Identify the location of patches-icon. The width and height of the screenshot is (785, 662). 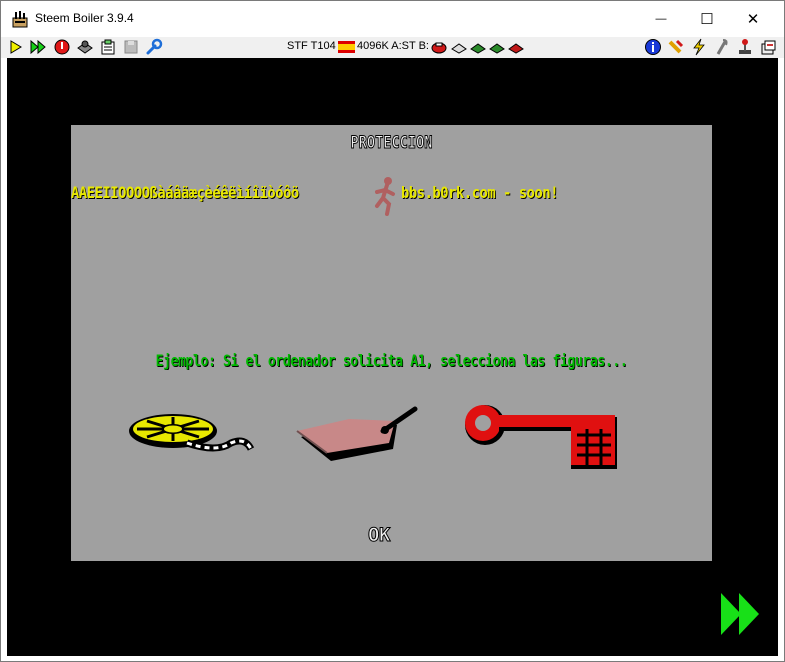
(722, 47).